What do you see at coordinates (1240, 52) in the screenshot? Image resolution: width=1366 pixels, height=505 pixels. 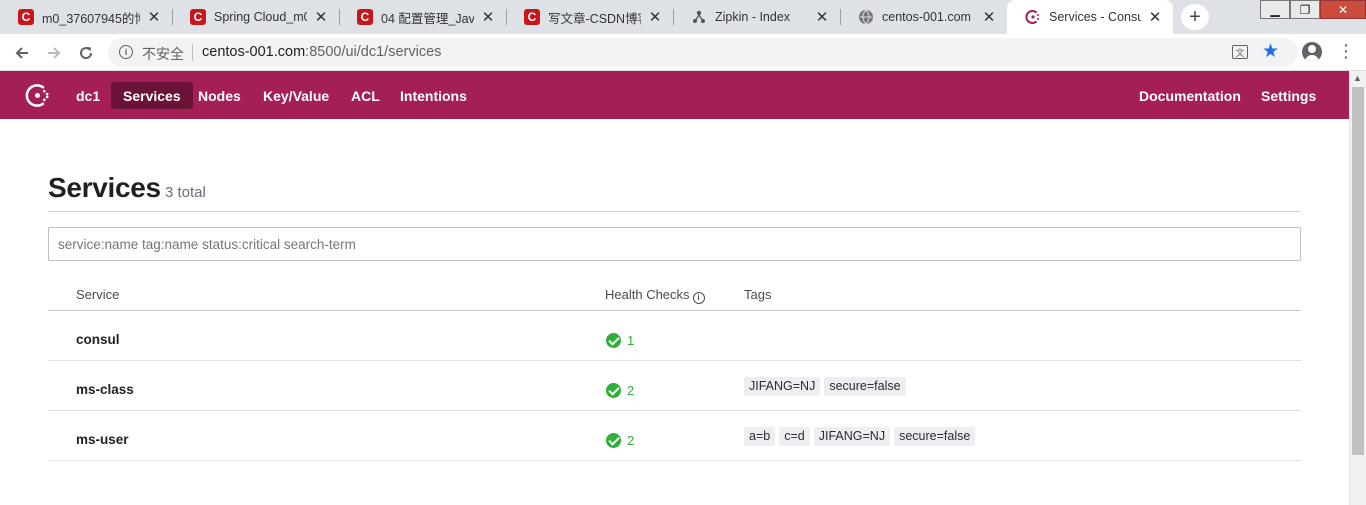 I see `translate-icon: 文` at bounding box center [1240, 52].